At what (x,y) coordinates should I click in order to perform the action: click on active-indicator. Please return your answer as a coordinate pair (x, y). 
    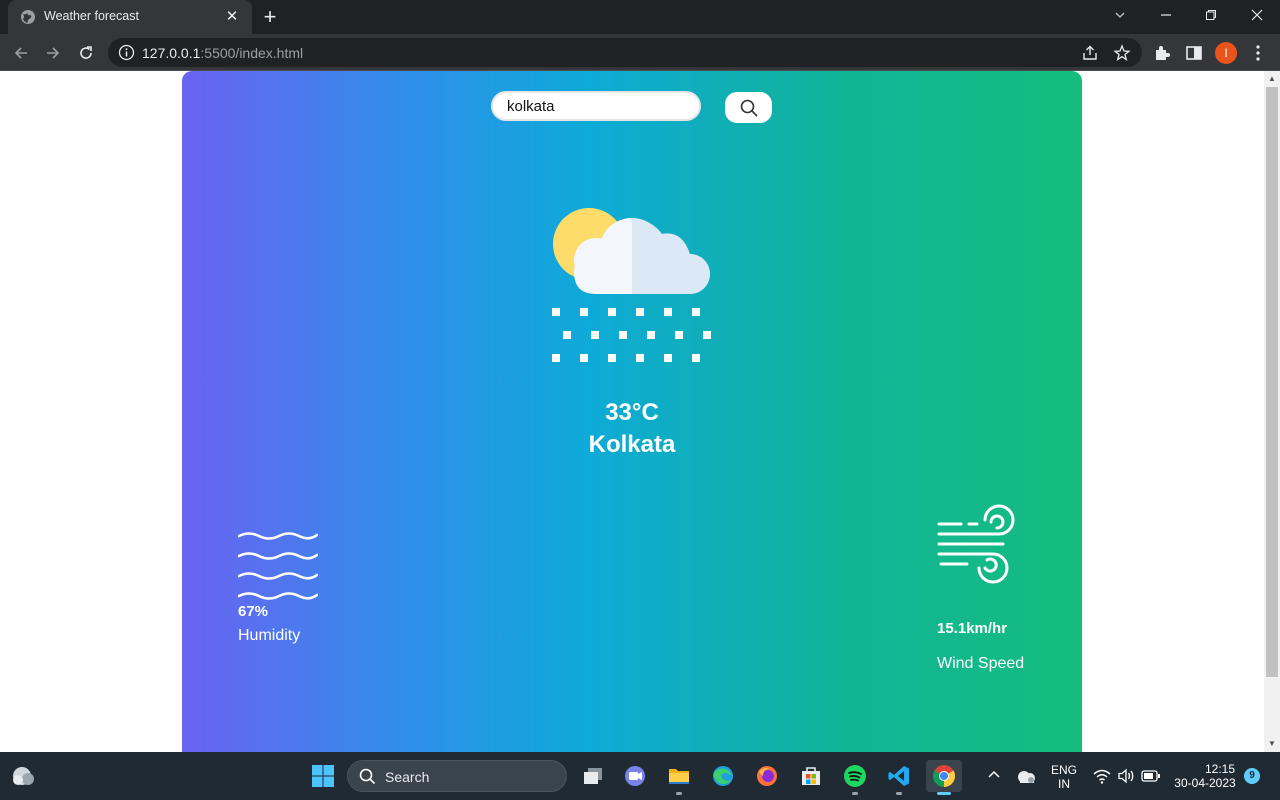
    Looking at the image, I should click on (944, 793).